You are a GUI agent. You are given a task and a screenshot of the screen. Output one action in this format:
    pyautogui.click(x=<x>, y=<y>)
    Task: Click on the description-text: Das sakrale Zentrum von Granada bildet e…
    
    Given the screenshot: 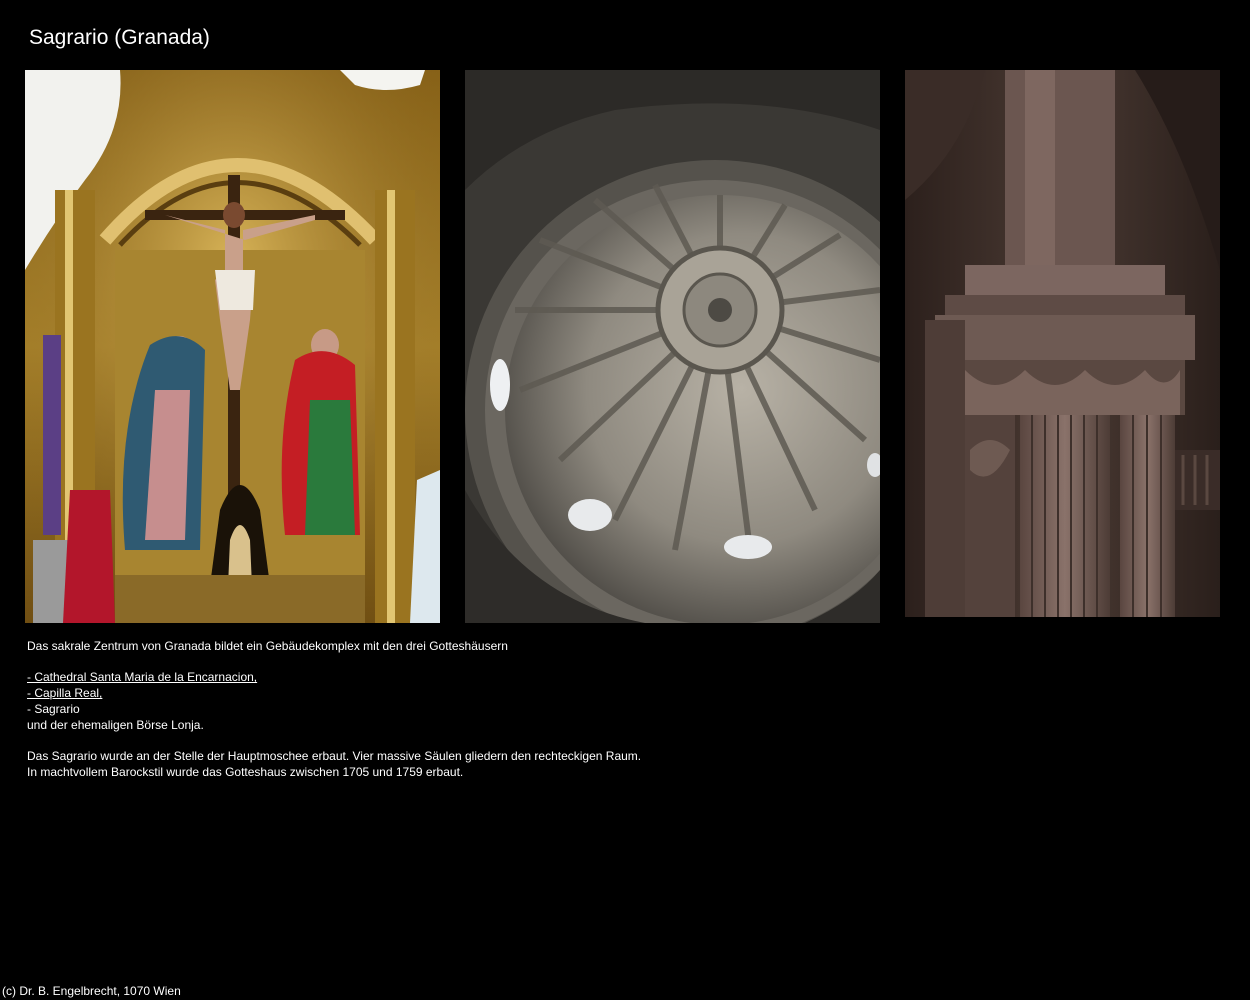 What is the action you would take?
    pyautogui.click(x=477, y=709)
    